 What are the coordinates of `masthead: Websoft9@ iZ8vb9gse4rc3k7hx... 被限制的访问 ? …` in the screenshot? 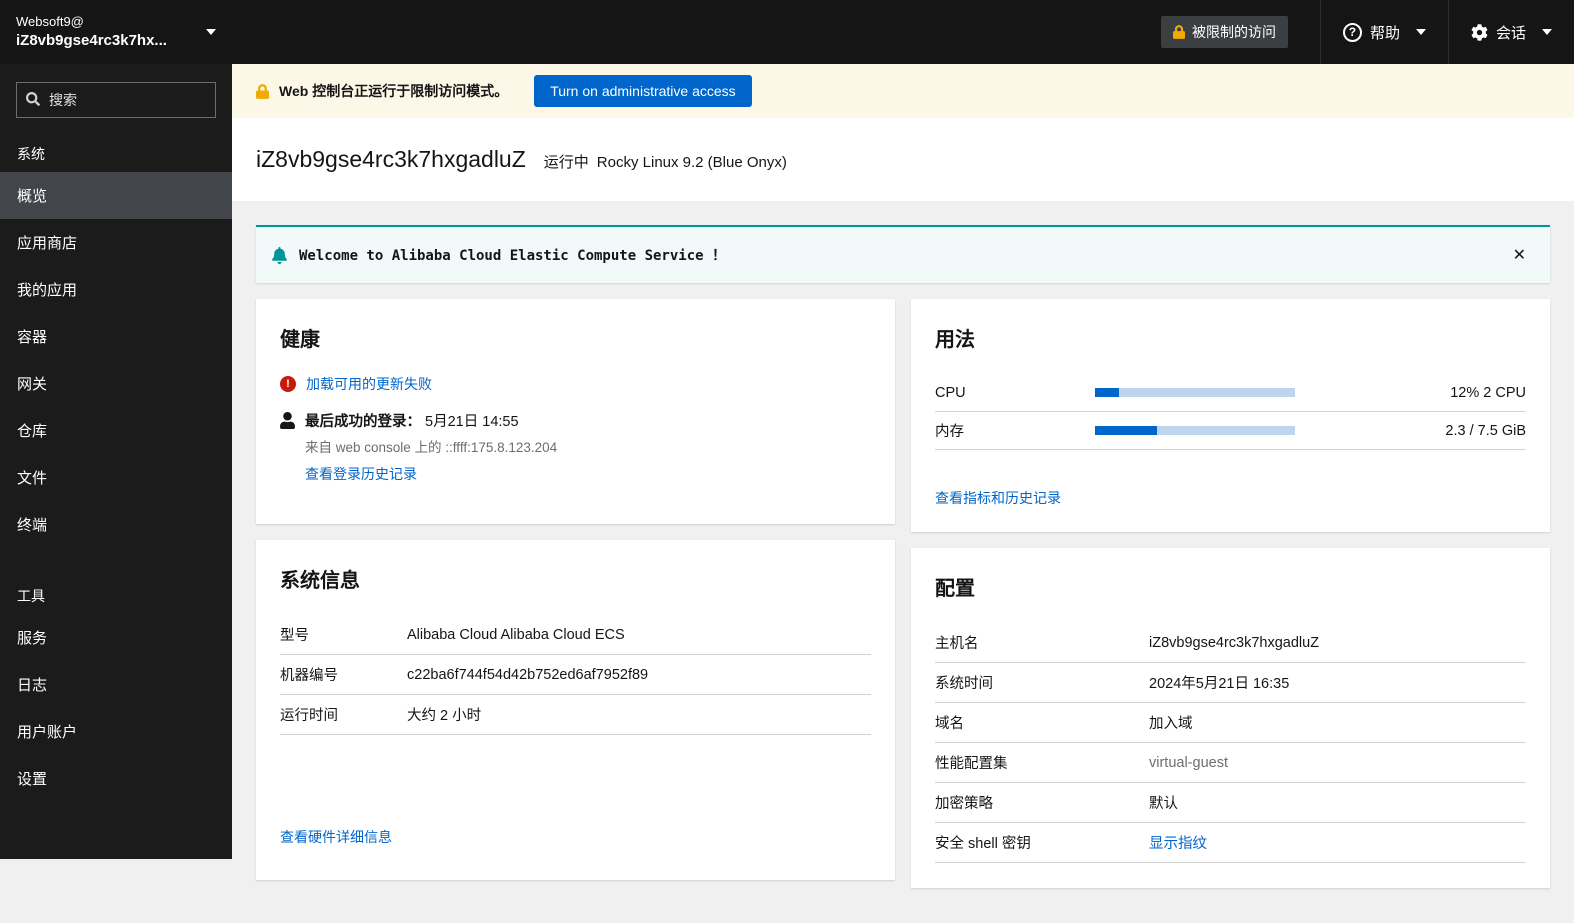 It's located at (787, 32).